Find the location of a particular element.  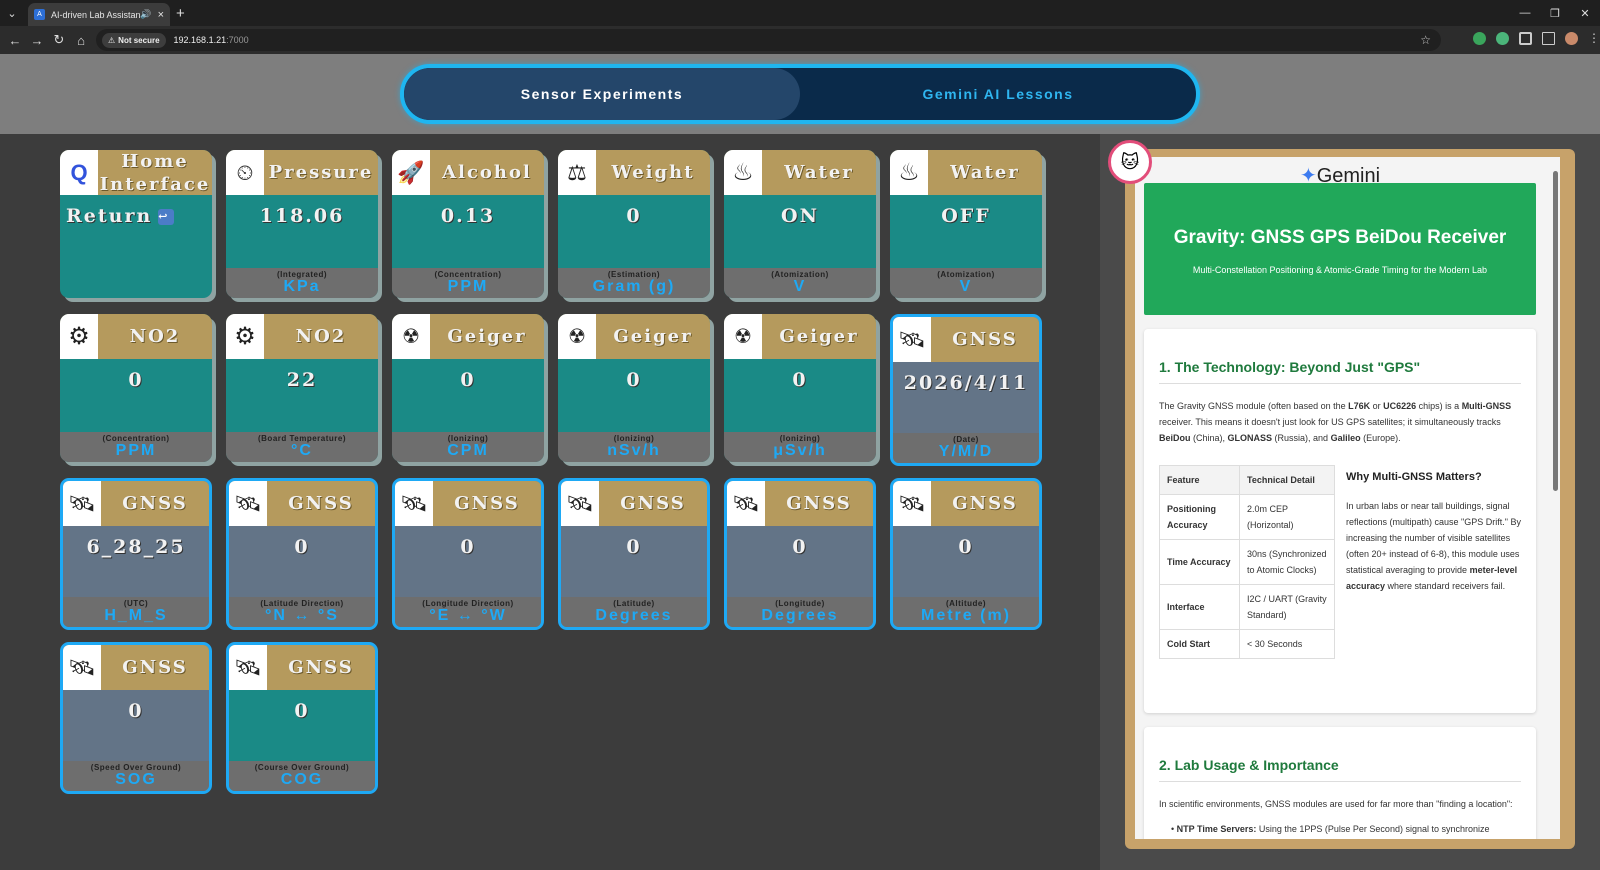

media-control-icon is located at coordinates (1548, 38).